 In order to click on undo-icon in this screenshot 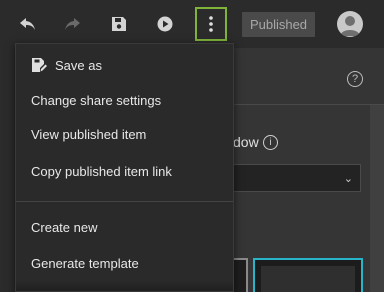, I will do `click(28, 24)`.